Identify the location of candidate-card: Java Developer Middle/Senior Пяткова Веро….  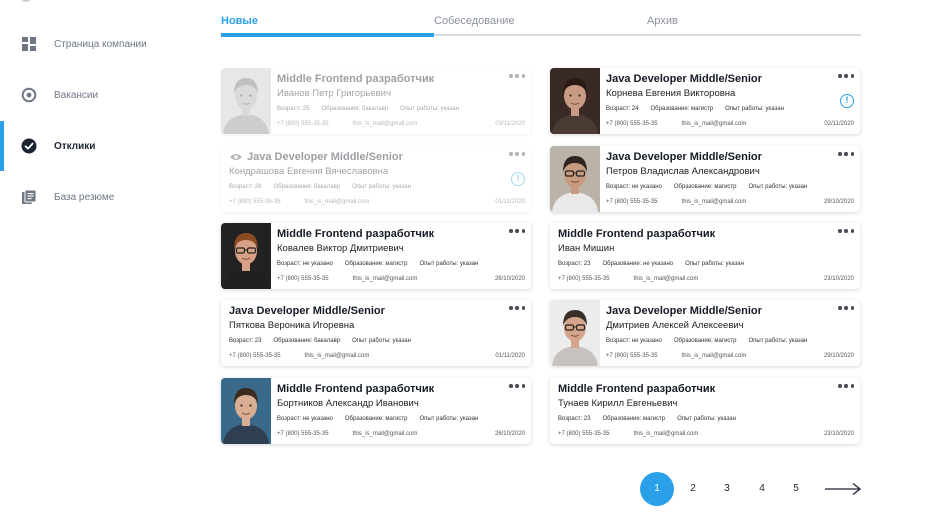
(376, 333).